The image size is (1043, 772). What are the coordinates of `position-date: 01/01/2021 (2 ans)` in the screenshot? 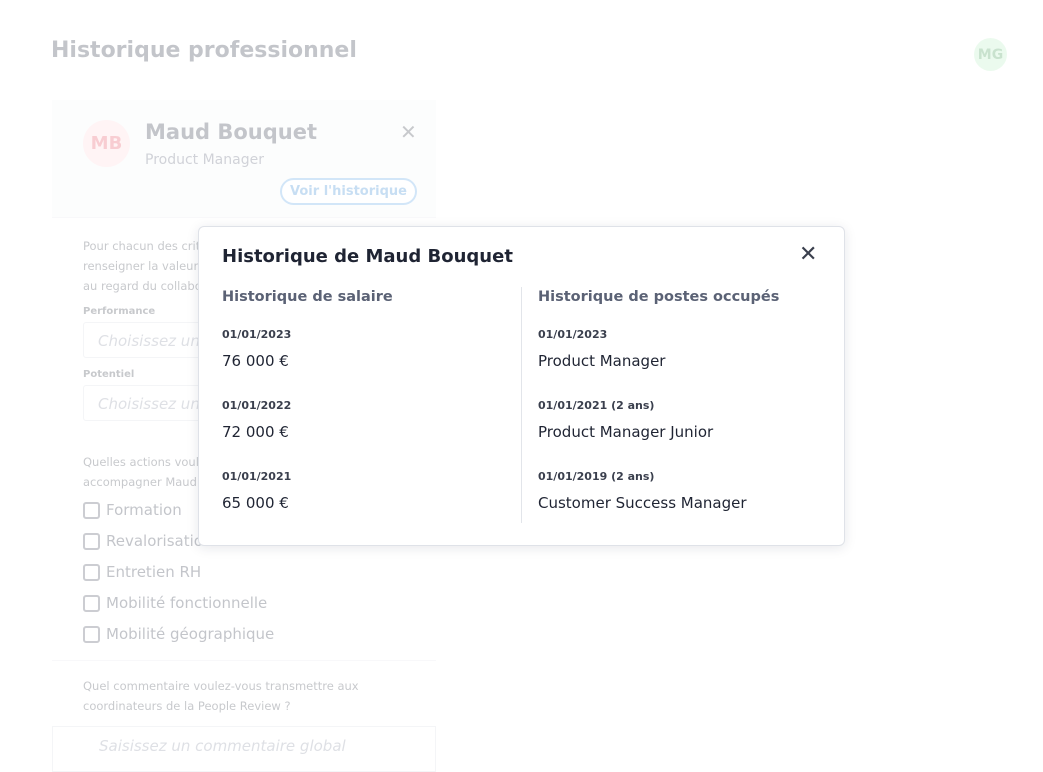 It's located at (596, 405).